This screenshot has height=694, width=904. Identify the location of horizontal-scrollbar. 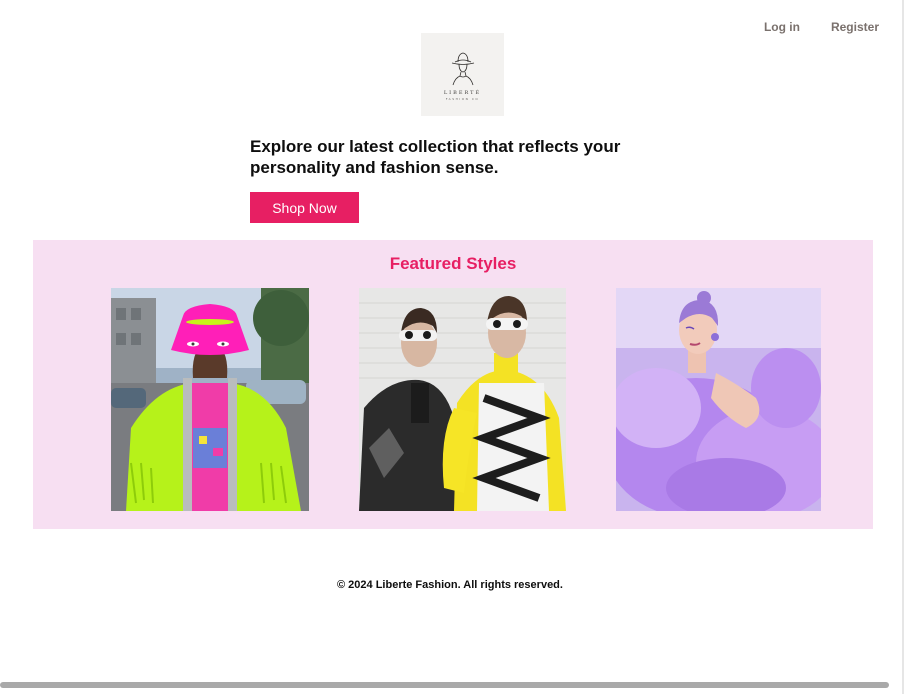
(452, 687).